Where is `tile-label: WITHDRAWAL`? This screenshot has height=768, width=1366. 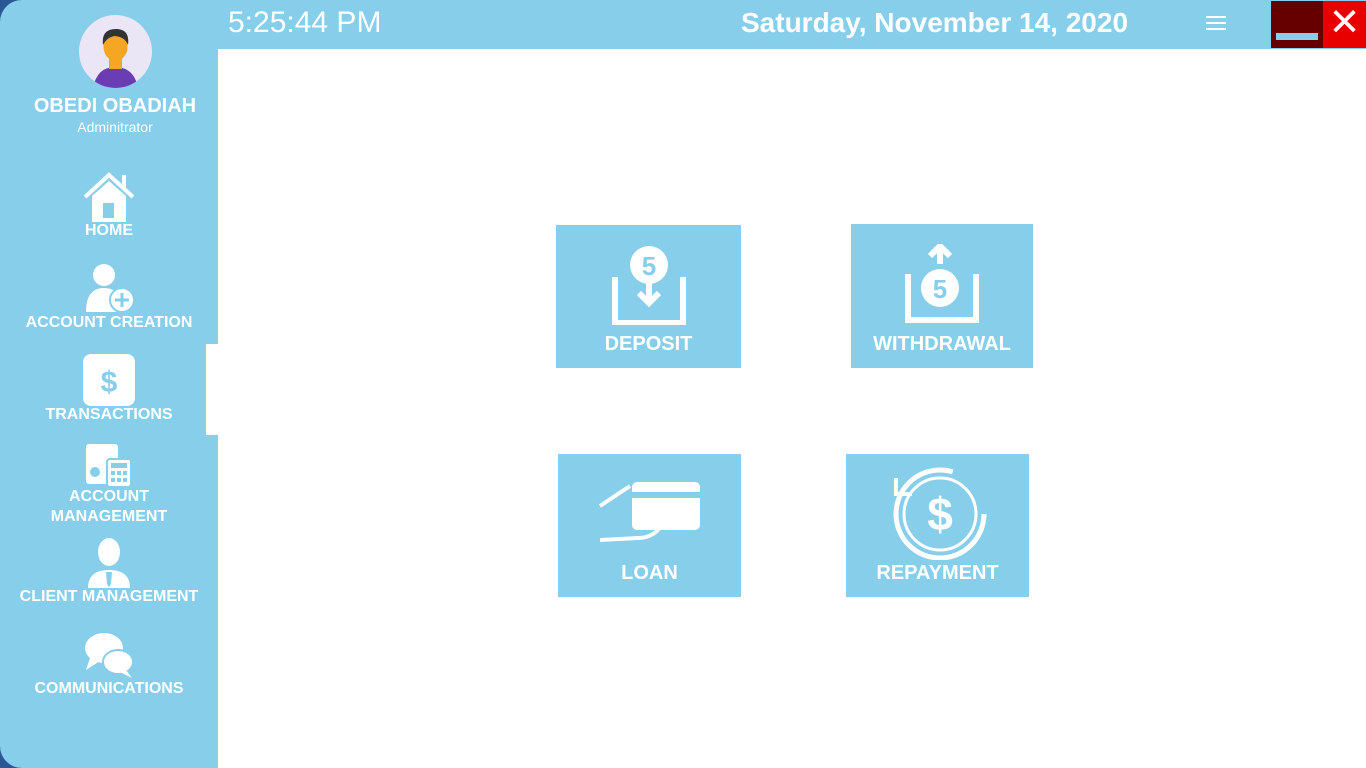 tile-label: WITHDRAWAL is located at coordinates (942, 344).